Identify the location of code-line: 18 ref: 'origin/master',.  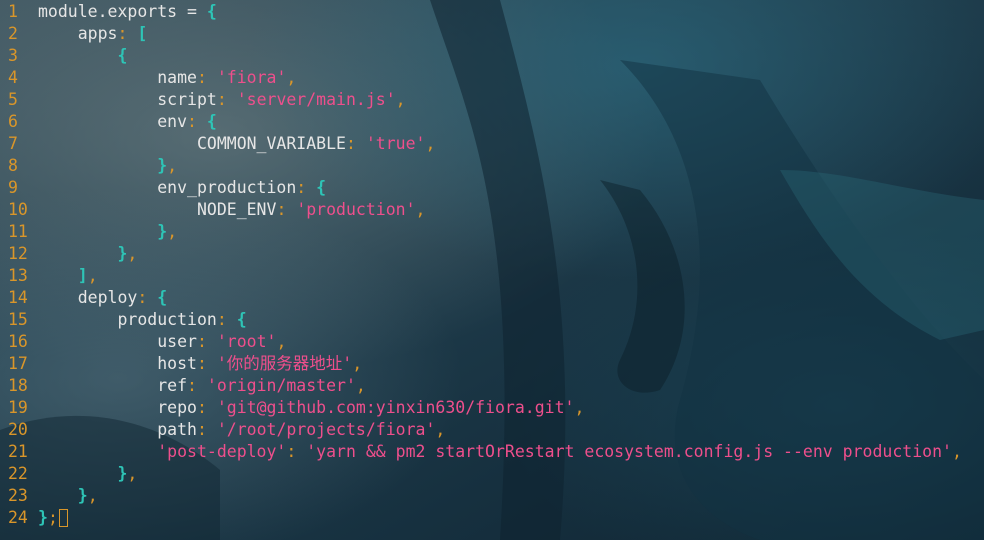
(492, 386).